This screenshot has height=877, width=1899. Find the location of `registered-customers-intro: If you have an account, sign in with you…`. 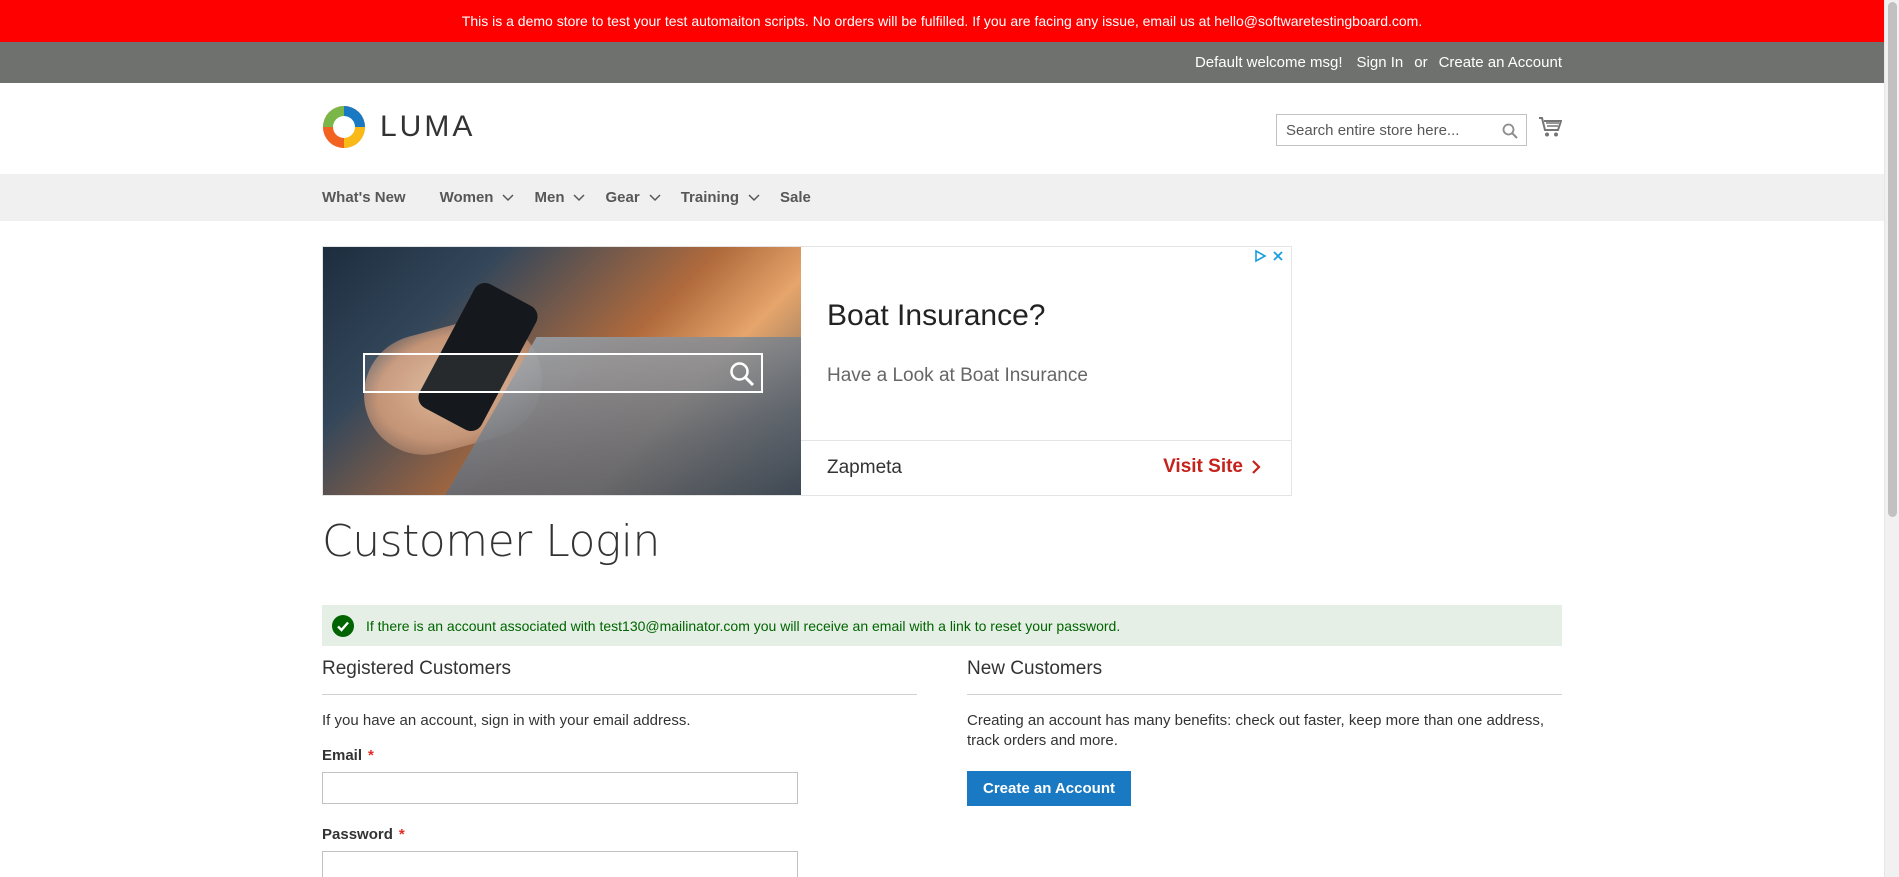

registered-customers-intro: If you have an account, sign in with you… is located at coordinates (506, 720).